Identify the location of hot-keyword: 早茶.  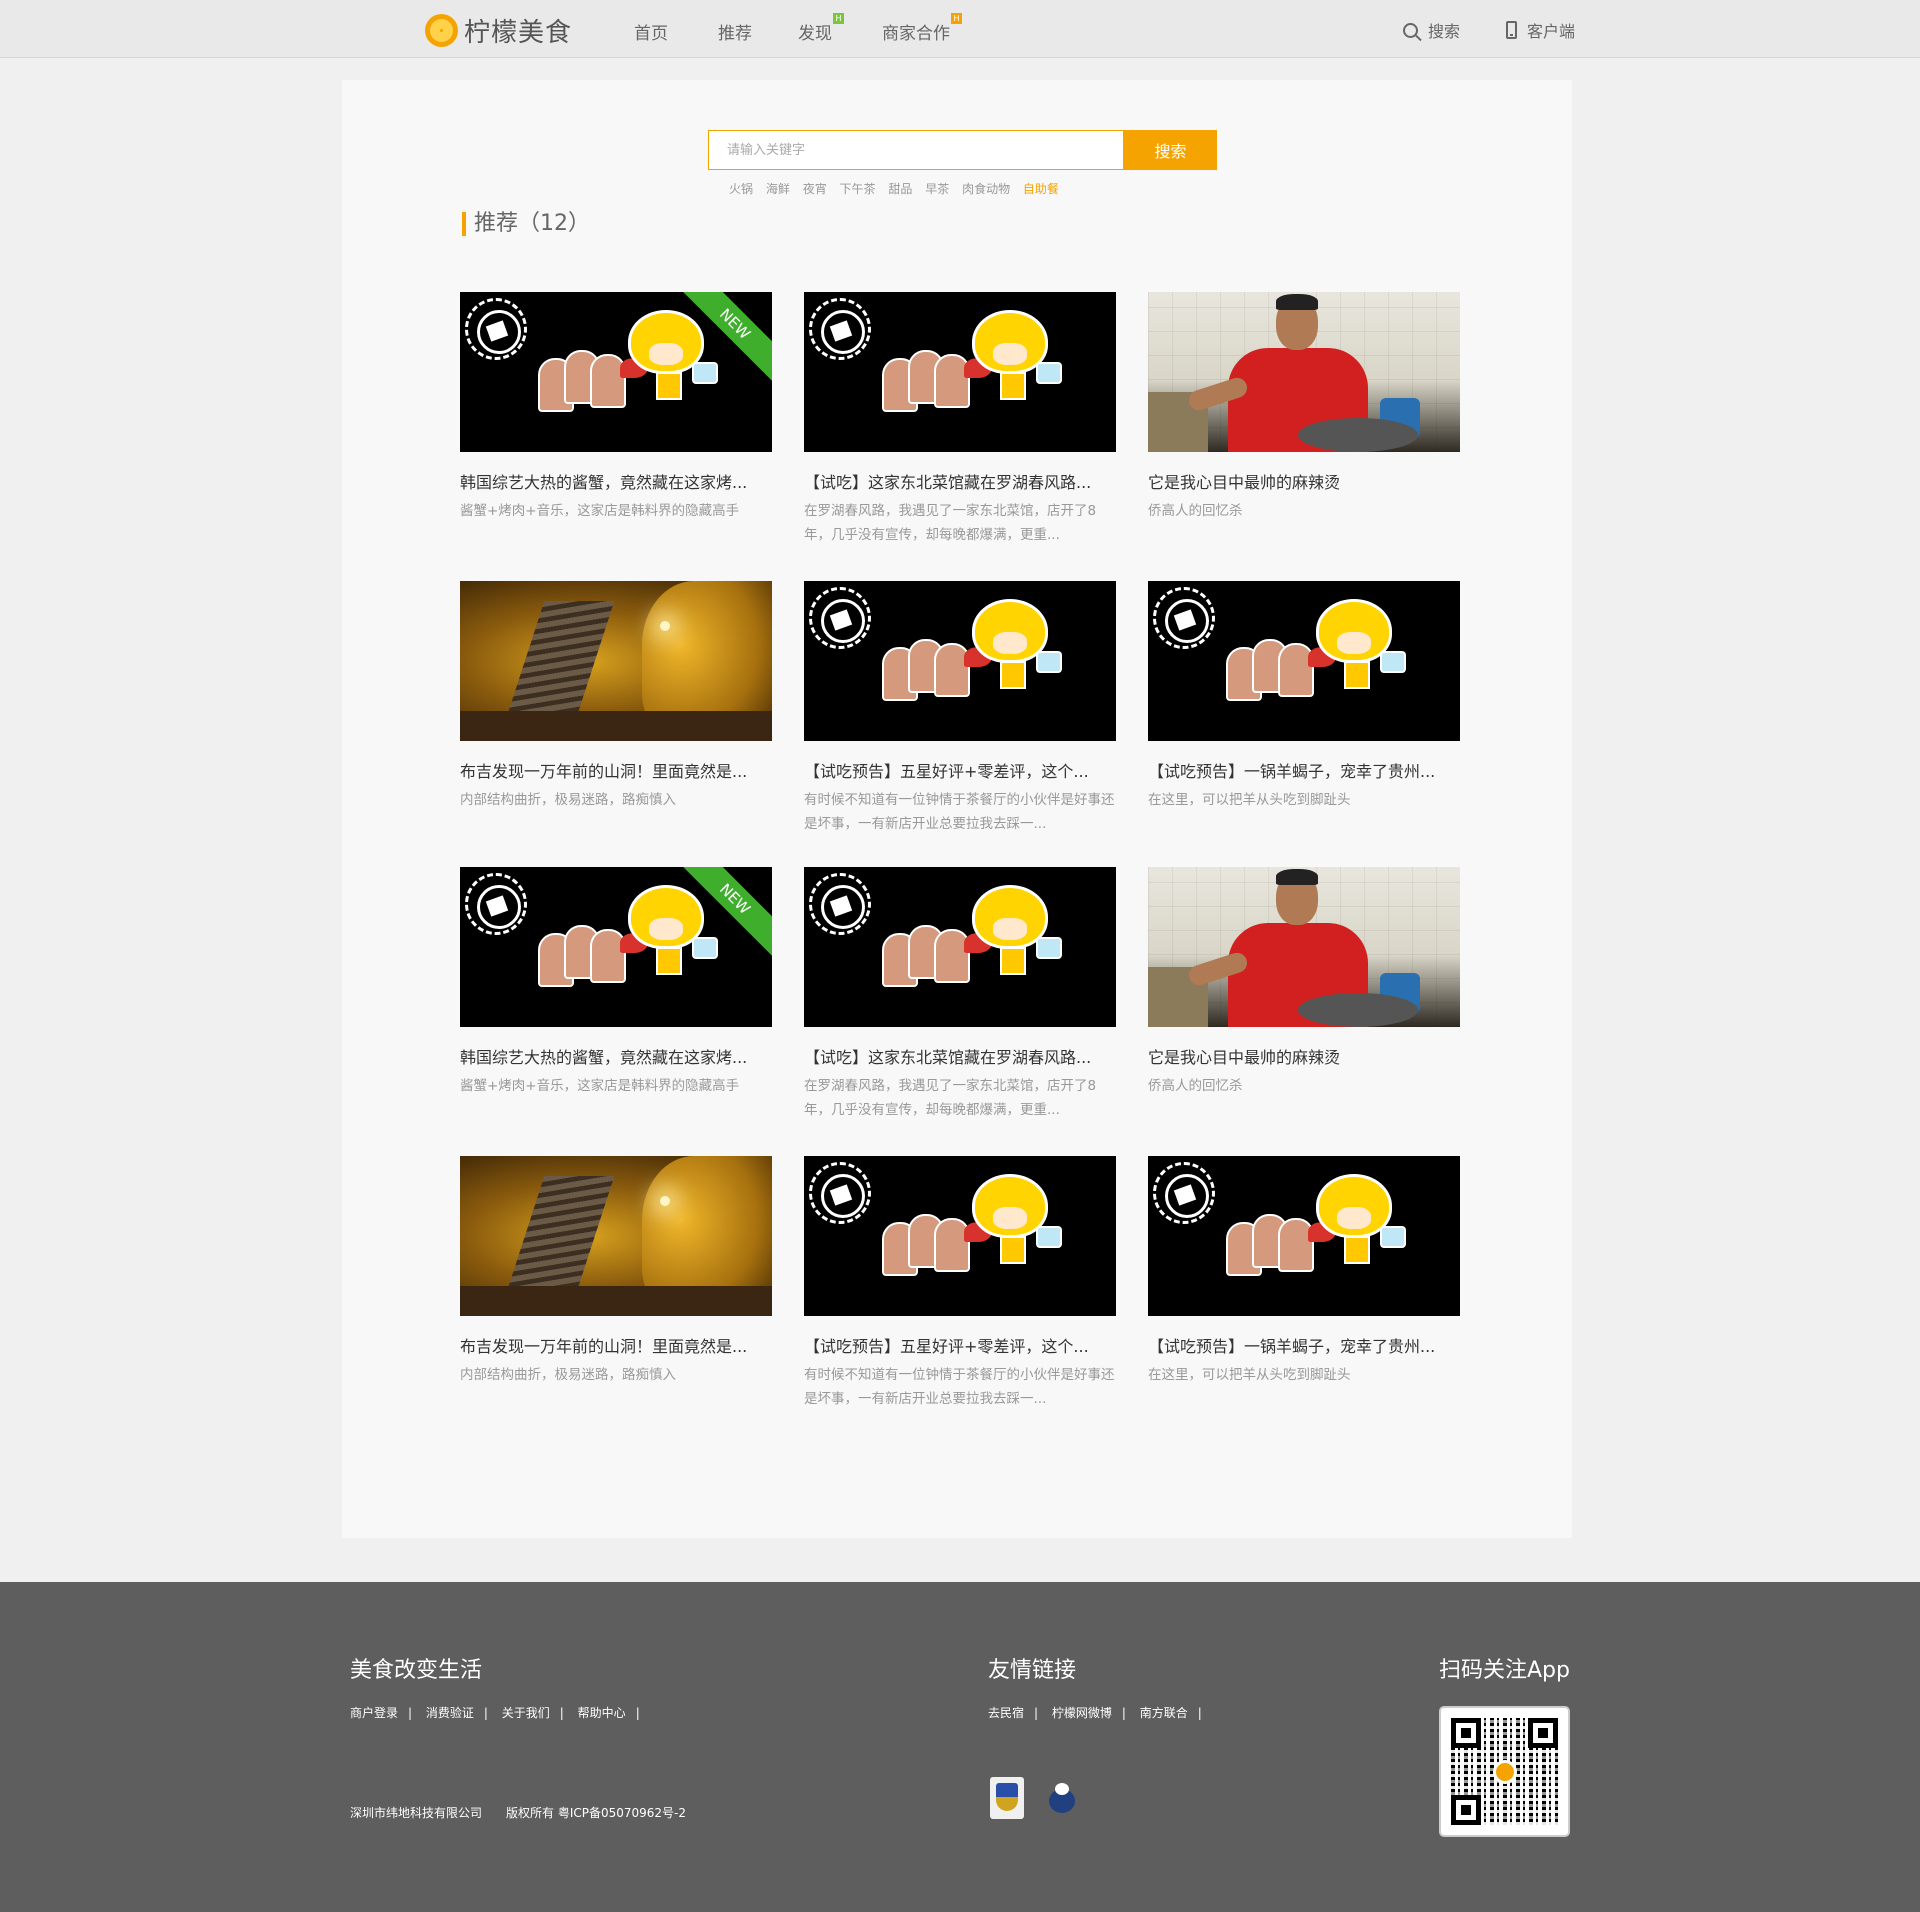
(937, 189).